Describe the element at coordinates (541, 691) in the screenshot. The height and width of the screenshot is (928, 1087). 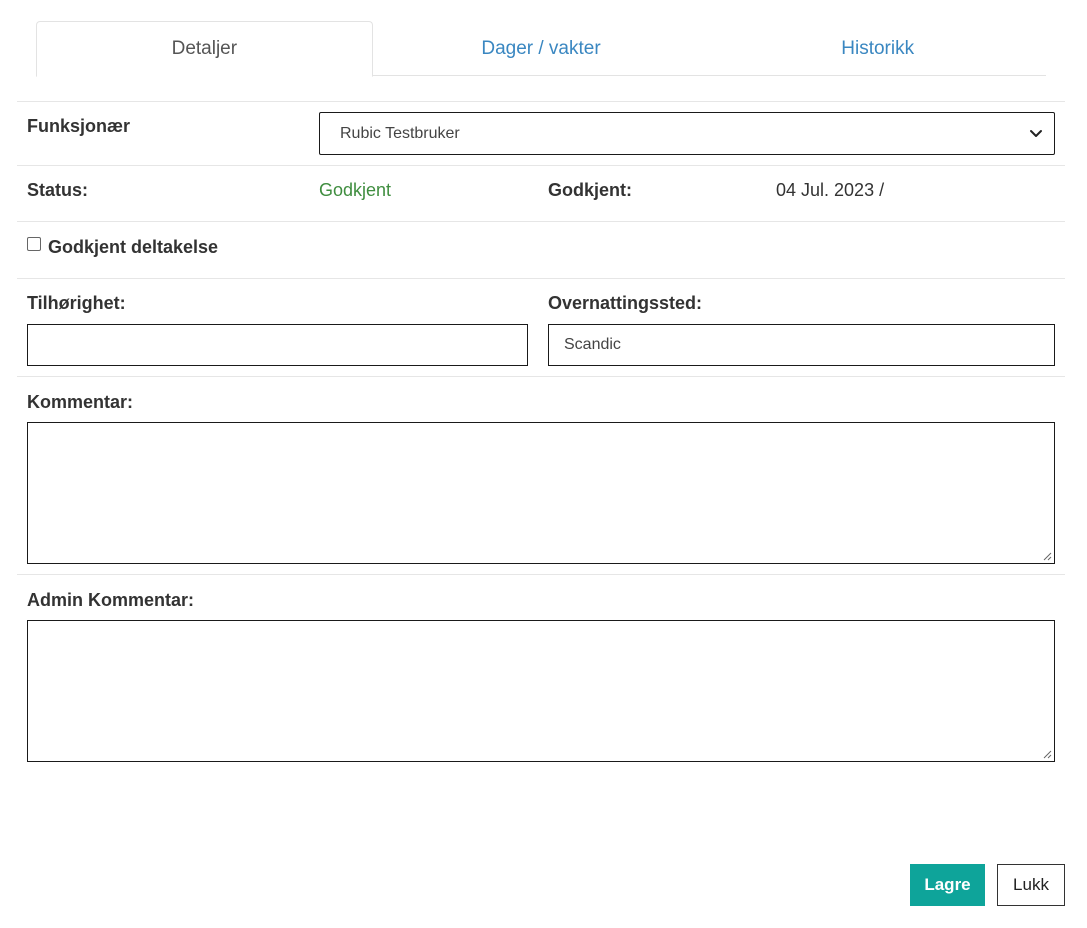
I see `admin-kommentar-textarea` at that location.